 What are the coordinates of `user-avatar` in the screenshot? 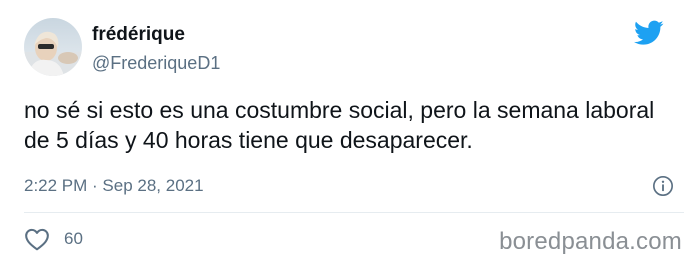 It's located at (53, 47).